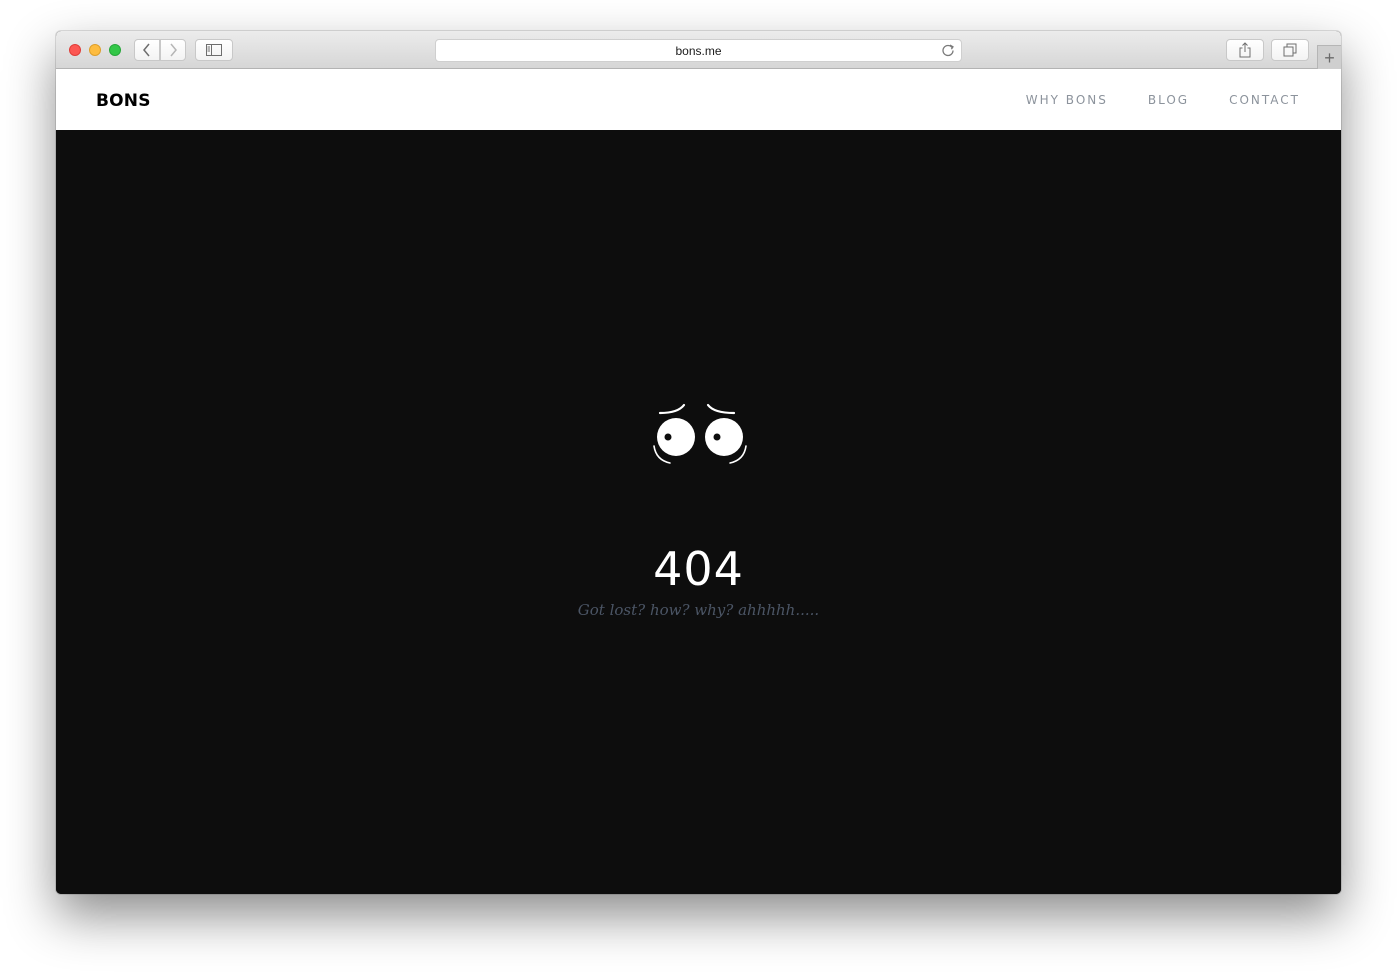  What do you see at coordinates (700, 433) in the screenshot?
I see `worried-eyes-icon` at bounding box center [700, 433].